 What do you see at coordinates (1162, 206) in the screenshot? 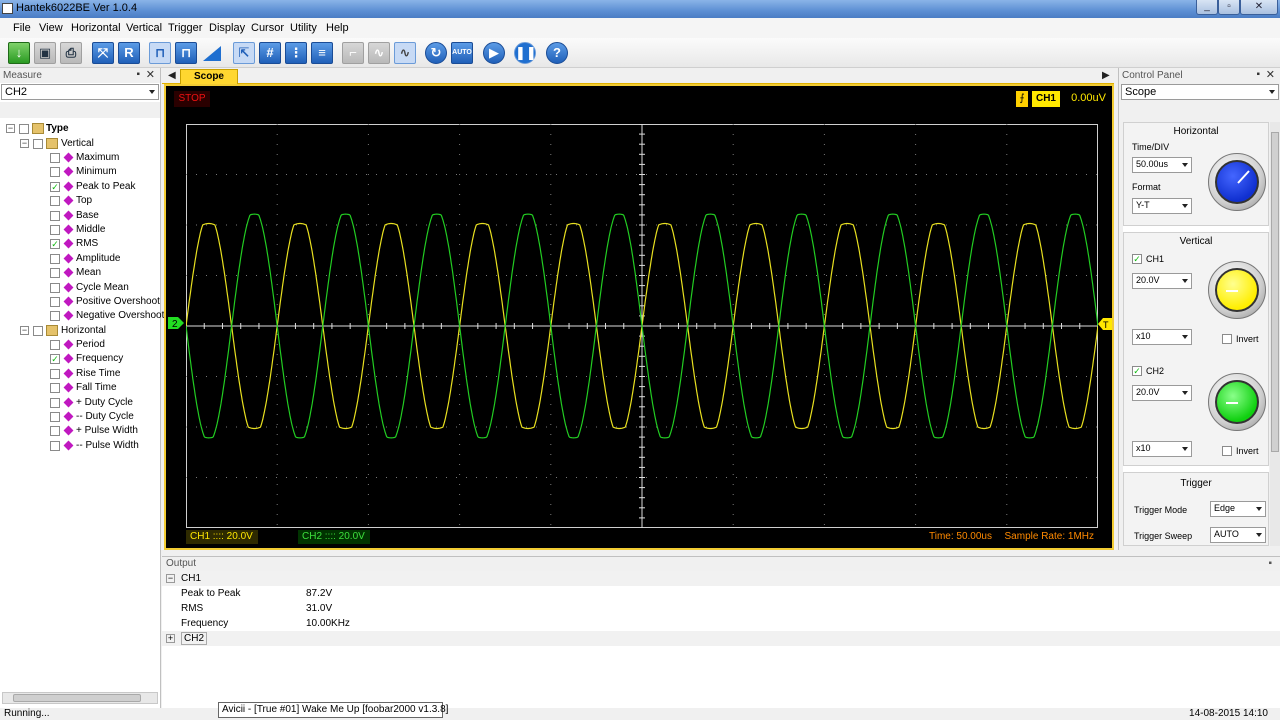
I see `format-select: Y-T` at bounding box center [1162, 206].